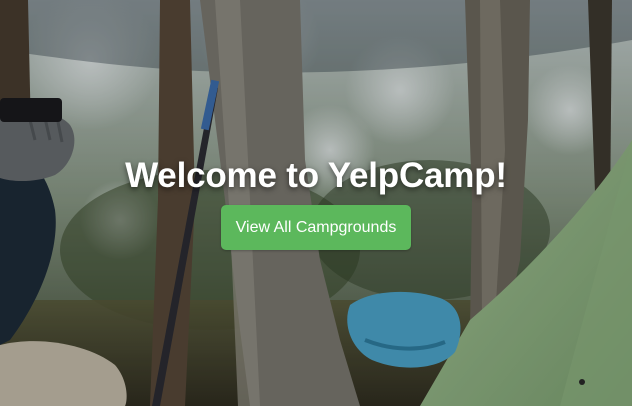 Image resolution: width=632 pixels, height=406 pixels. I want to click on view-all-campgrounds-button: View All Campgrounds, so click(316, 227).